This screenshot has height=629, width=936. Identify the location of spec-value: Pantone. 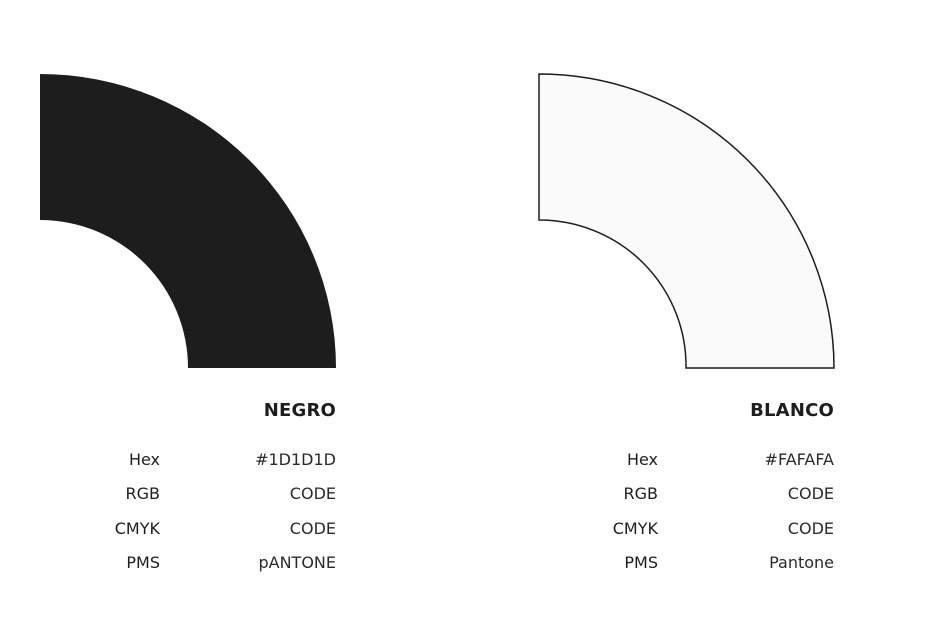
(801, 562).